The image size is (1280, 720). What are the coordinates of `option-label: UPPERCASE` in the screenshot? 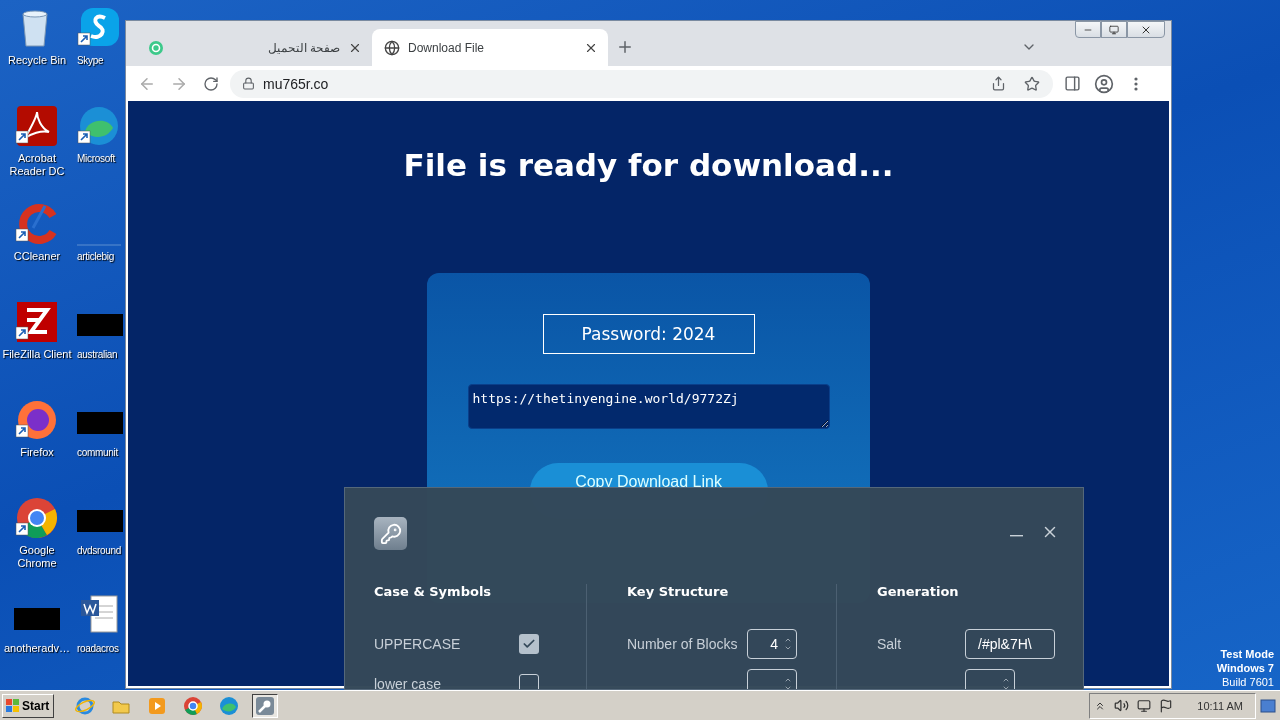 It's located at (418, 644).